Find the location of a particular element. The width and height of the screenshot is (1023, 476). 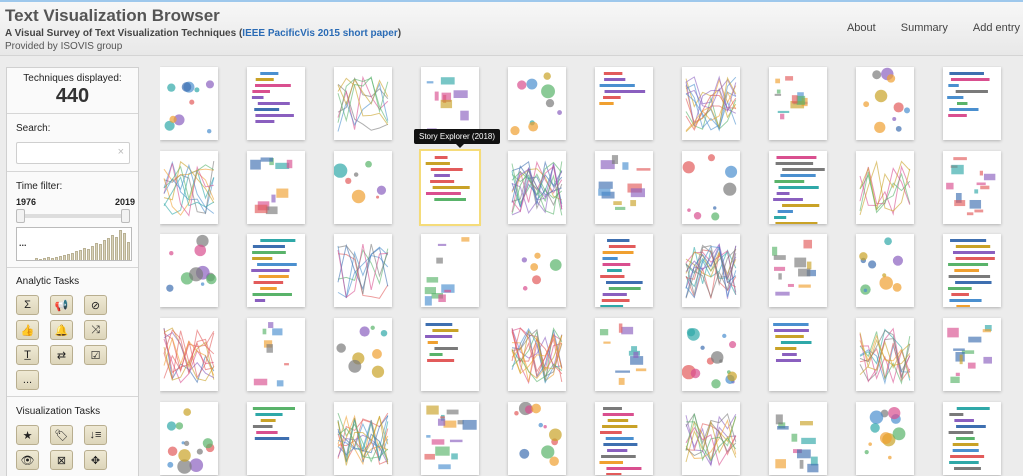

analytic-task-button-megaphone-icon: 📢 is located at coordinates (61, 305).